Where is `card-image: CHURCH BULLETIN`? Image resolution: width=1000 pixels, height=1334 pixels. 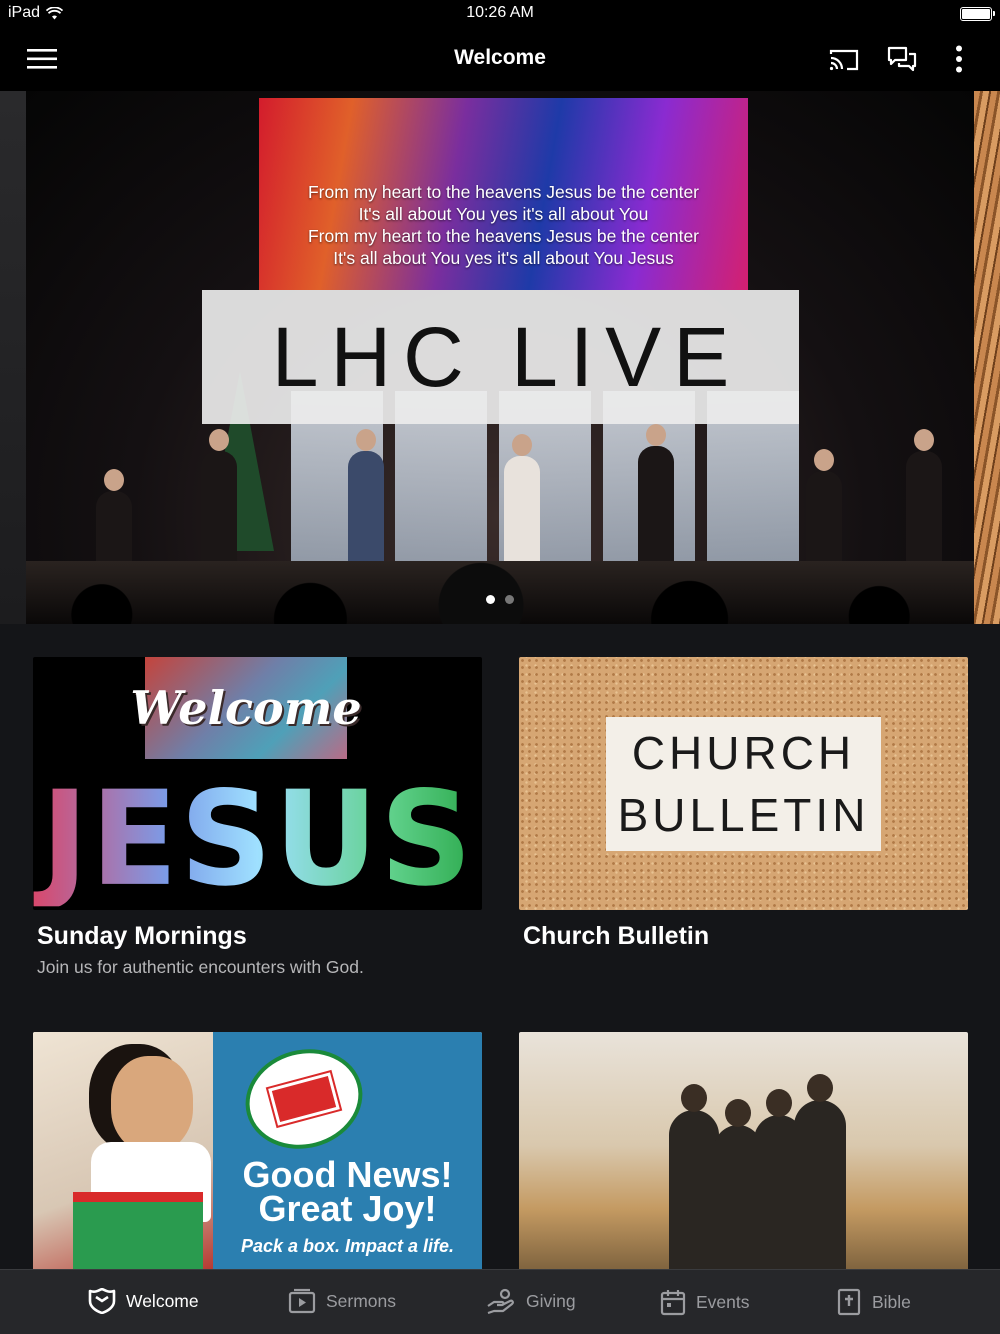 card-image: CHURCH BULLETIN is located at coordinates (743, 783).